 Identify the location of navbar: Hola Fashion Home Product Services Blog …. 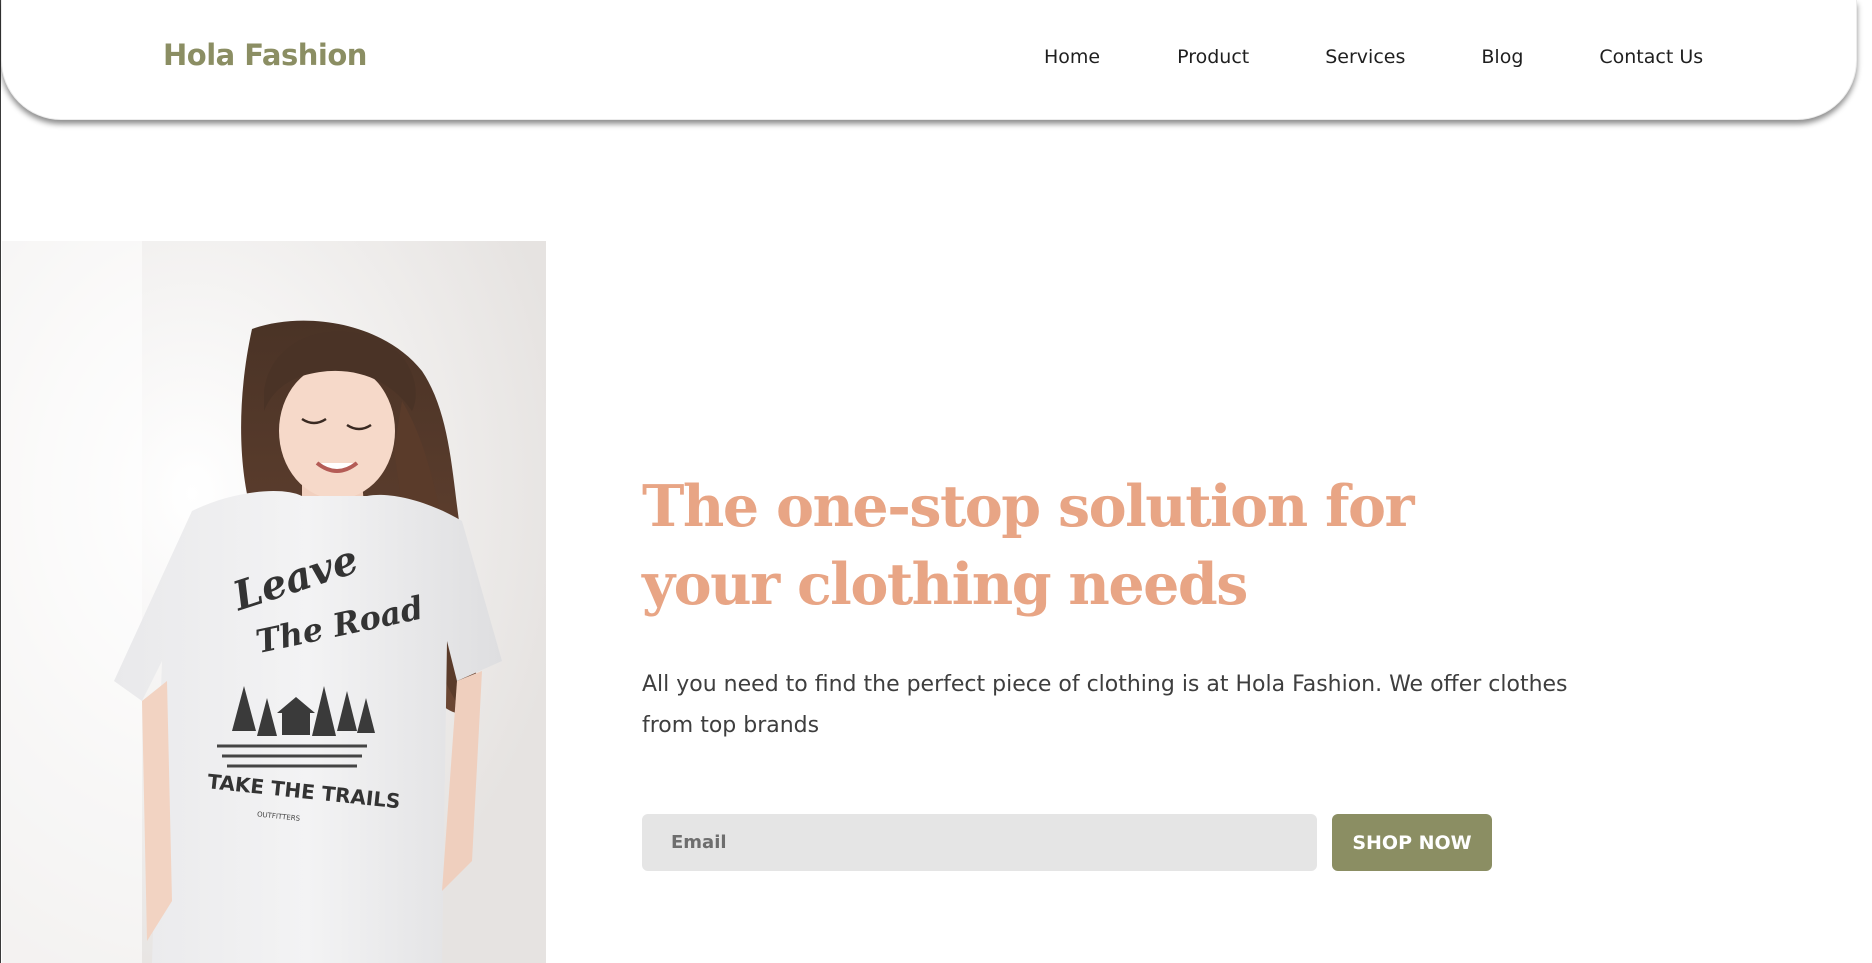
(929, 60).